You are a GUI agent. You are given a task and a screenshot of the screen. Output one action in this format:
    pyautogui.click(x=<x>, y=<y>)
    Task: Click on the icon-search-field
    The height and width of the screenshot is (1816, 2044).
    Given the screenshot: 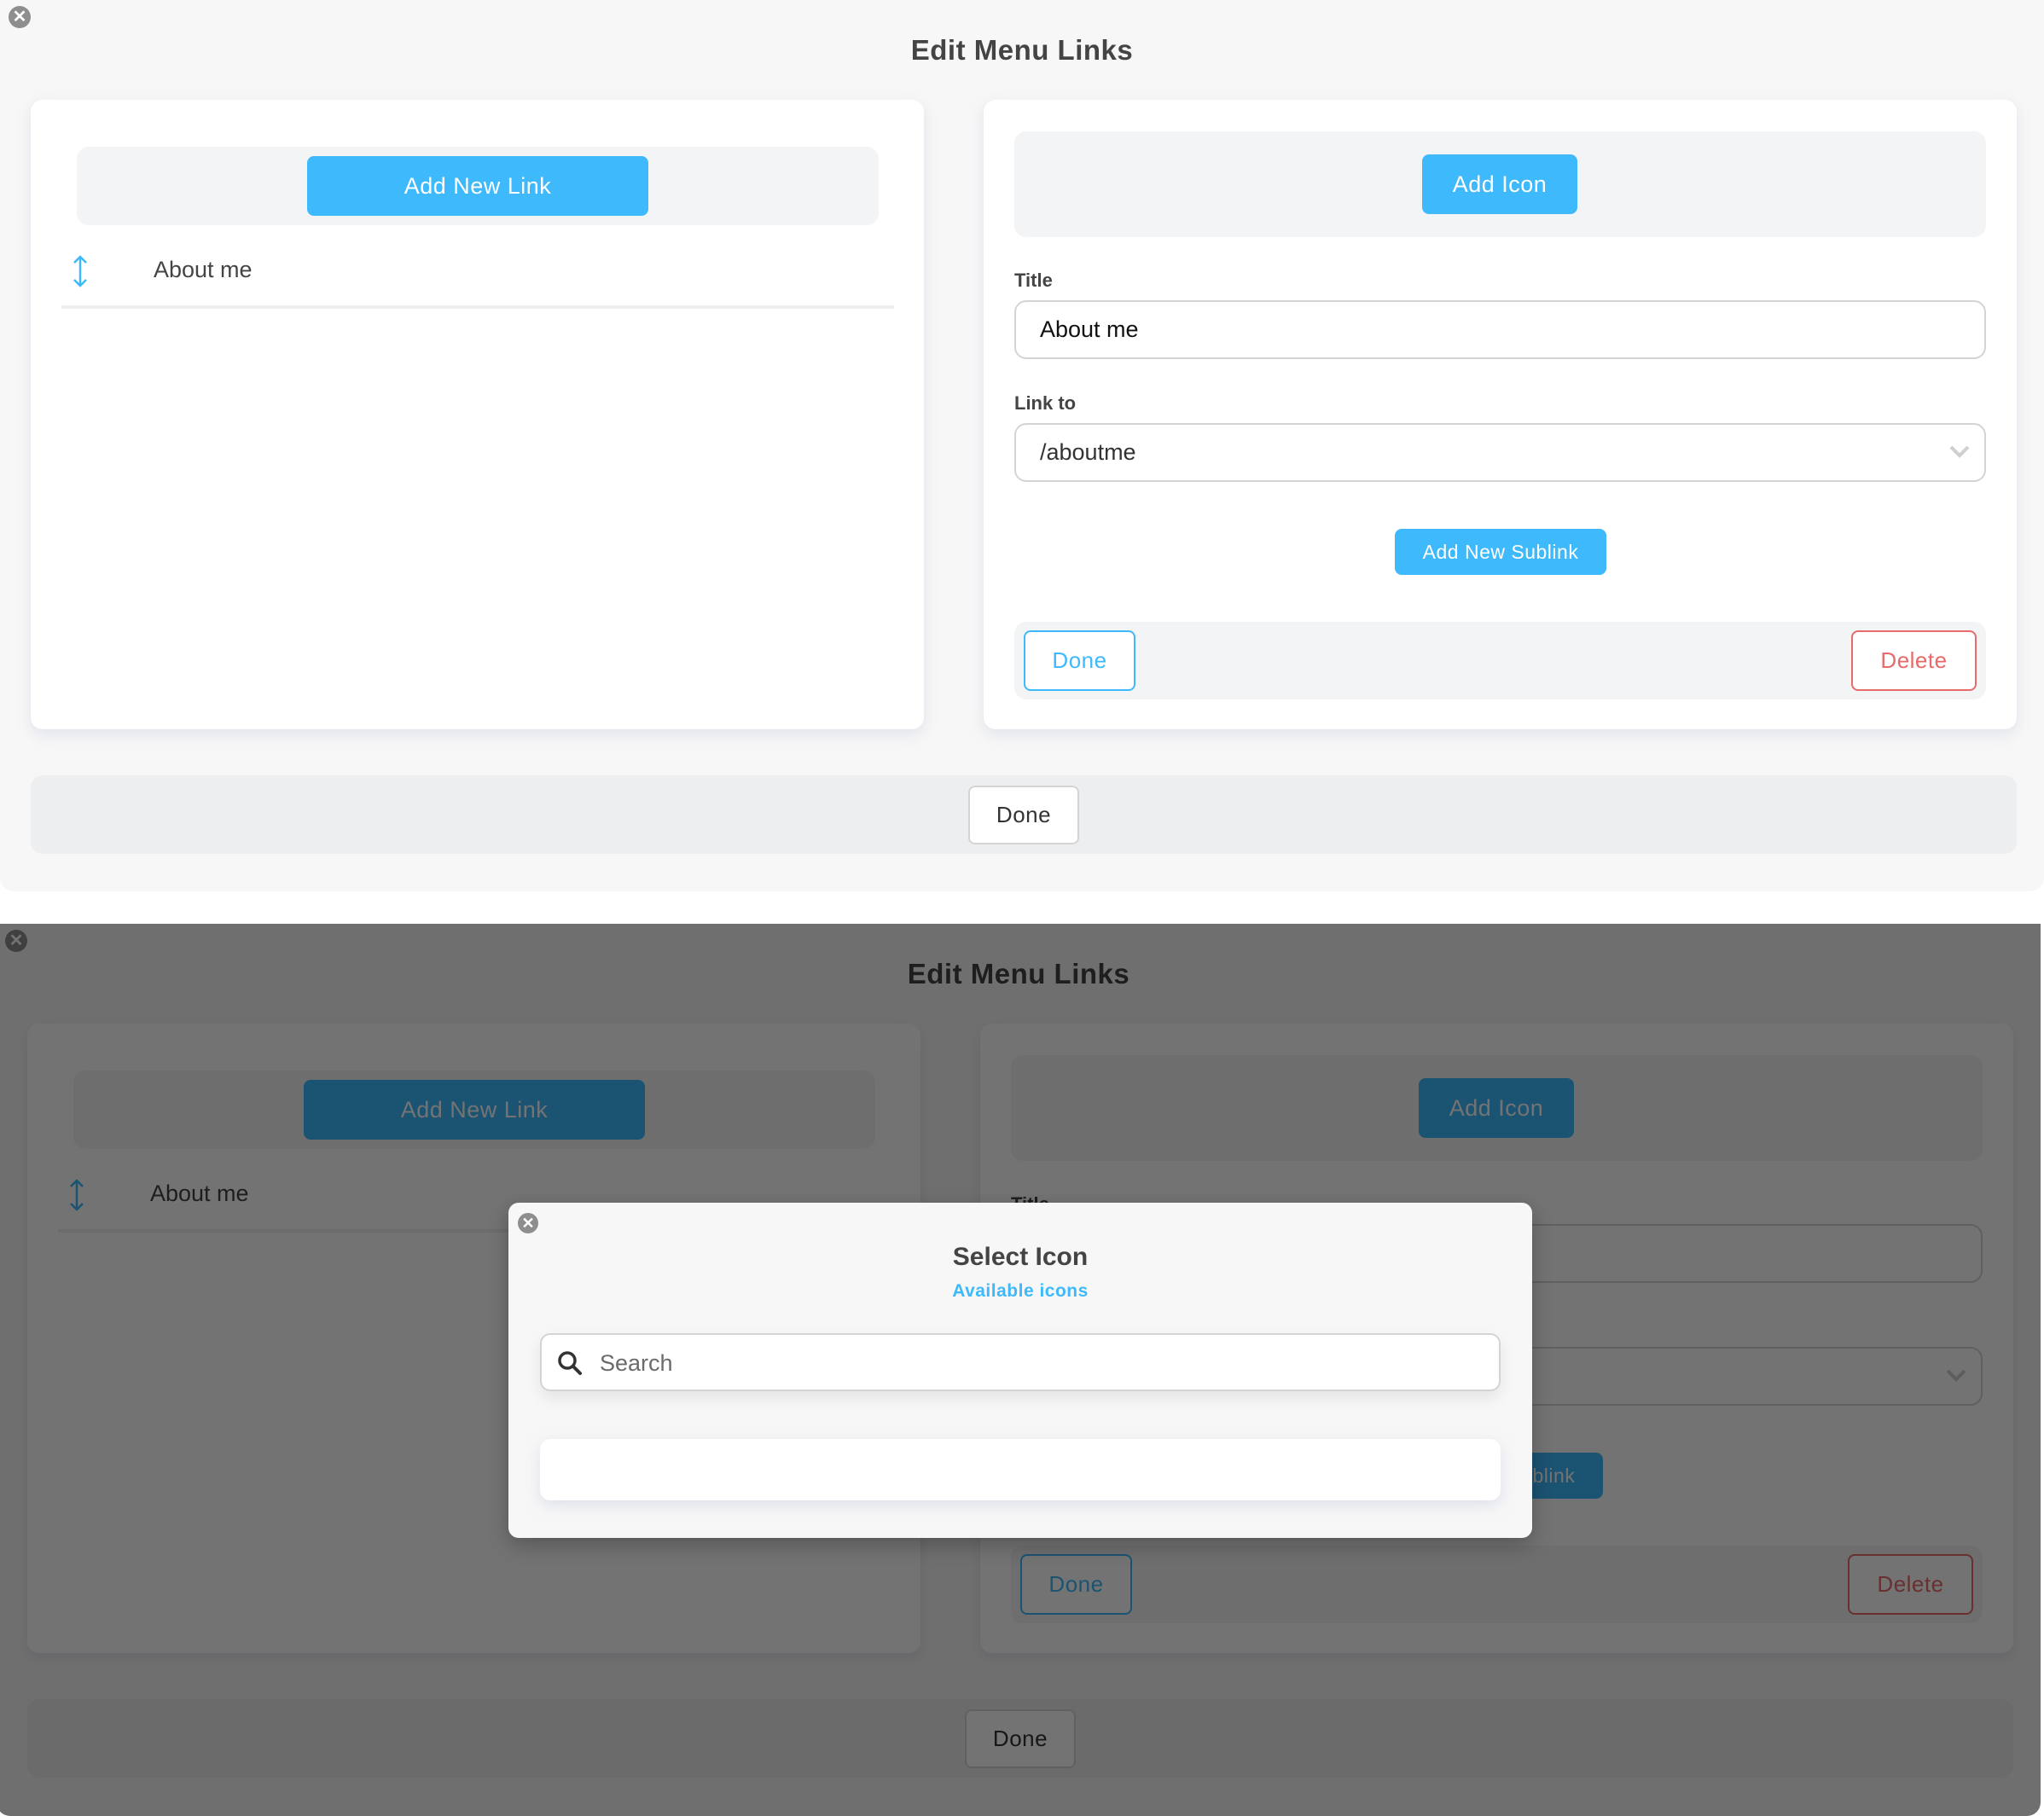 What is the action you would take?
    pyautogui.click(x=1020, y=1362)
    